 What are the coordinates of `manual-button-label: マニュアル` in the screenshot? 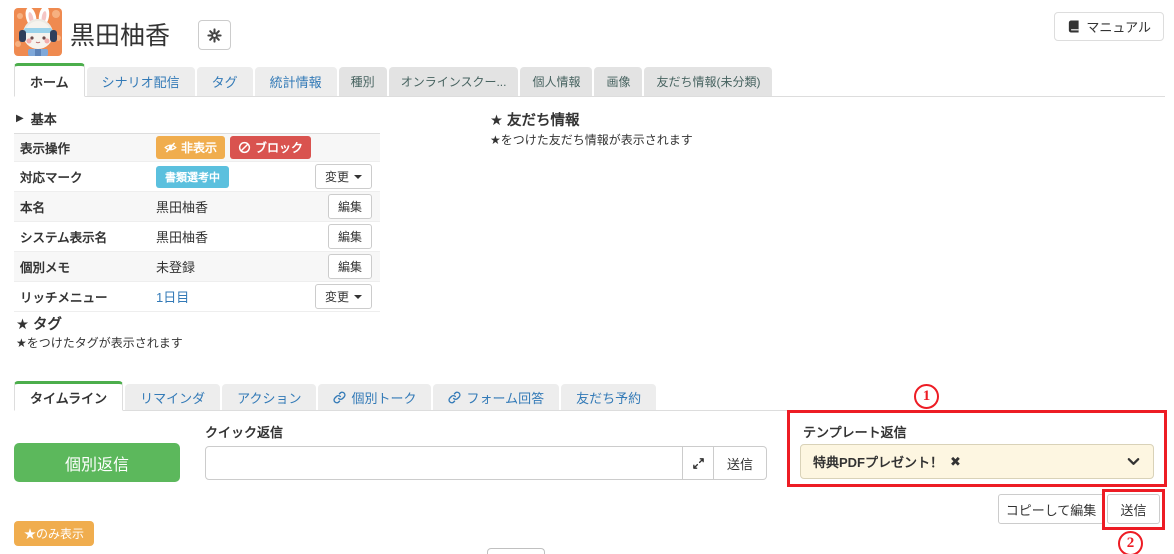 It's located at (1118, 27).